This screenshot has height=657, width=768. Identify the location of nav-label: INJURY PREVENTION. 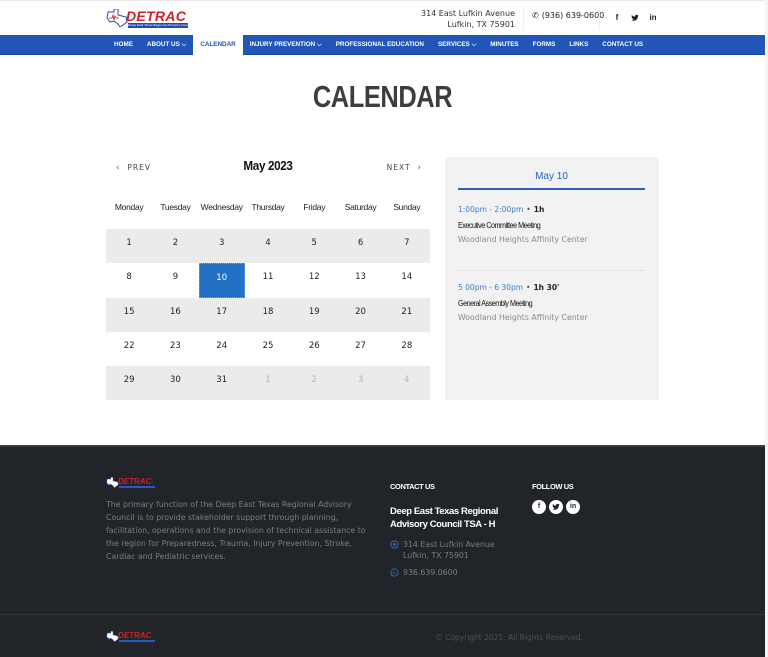
(282, 44).